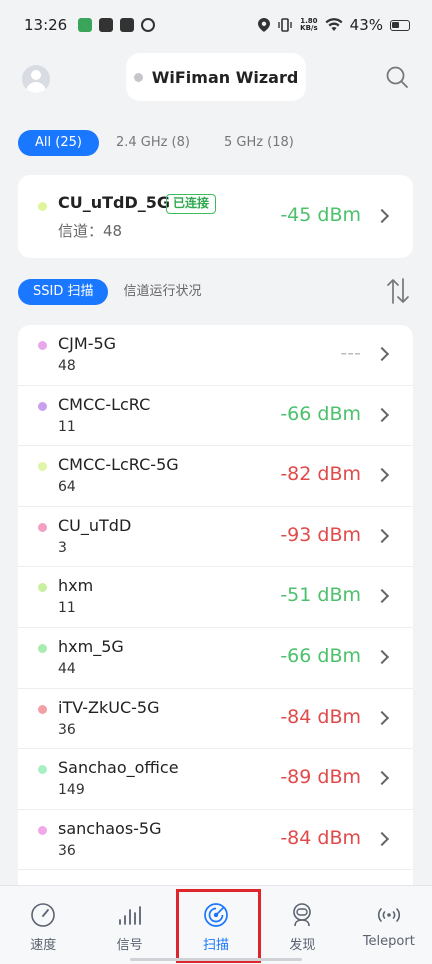 This screenshot has height=964, width=432. Describe the element at coordinates (215, 597) in the screenshot. I see `network-row: hxm 11 -51 dBm` at that location.